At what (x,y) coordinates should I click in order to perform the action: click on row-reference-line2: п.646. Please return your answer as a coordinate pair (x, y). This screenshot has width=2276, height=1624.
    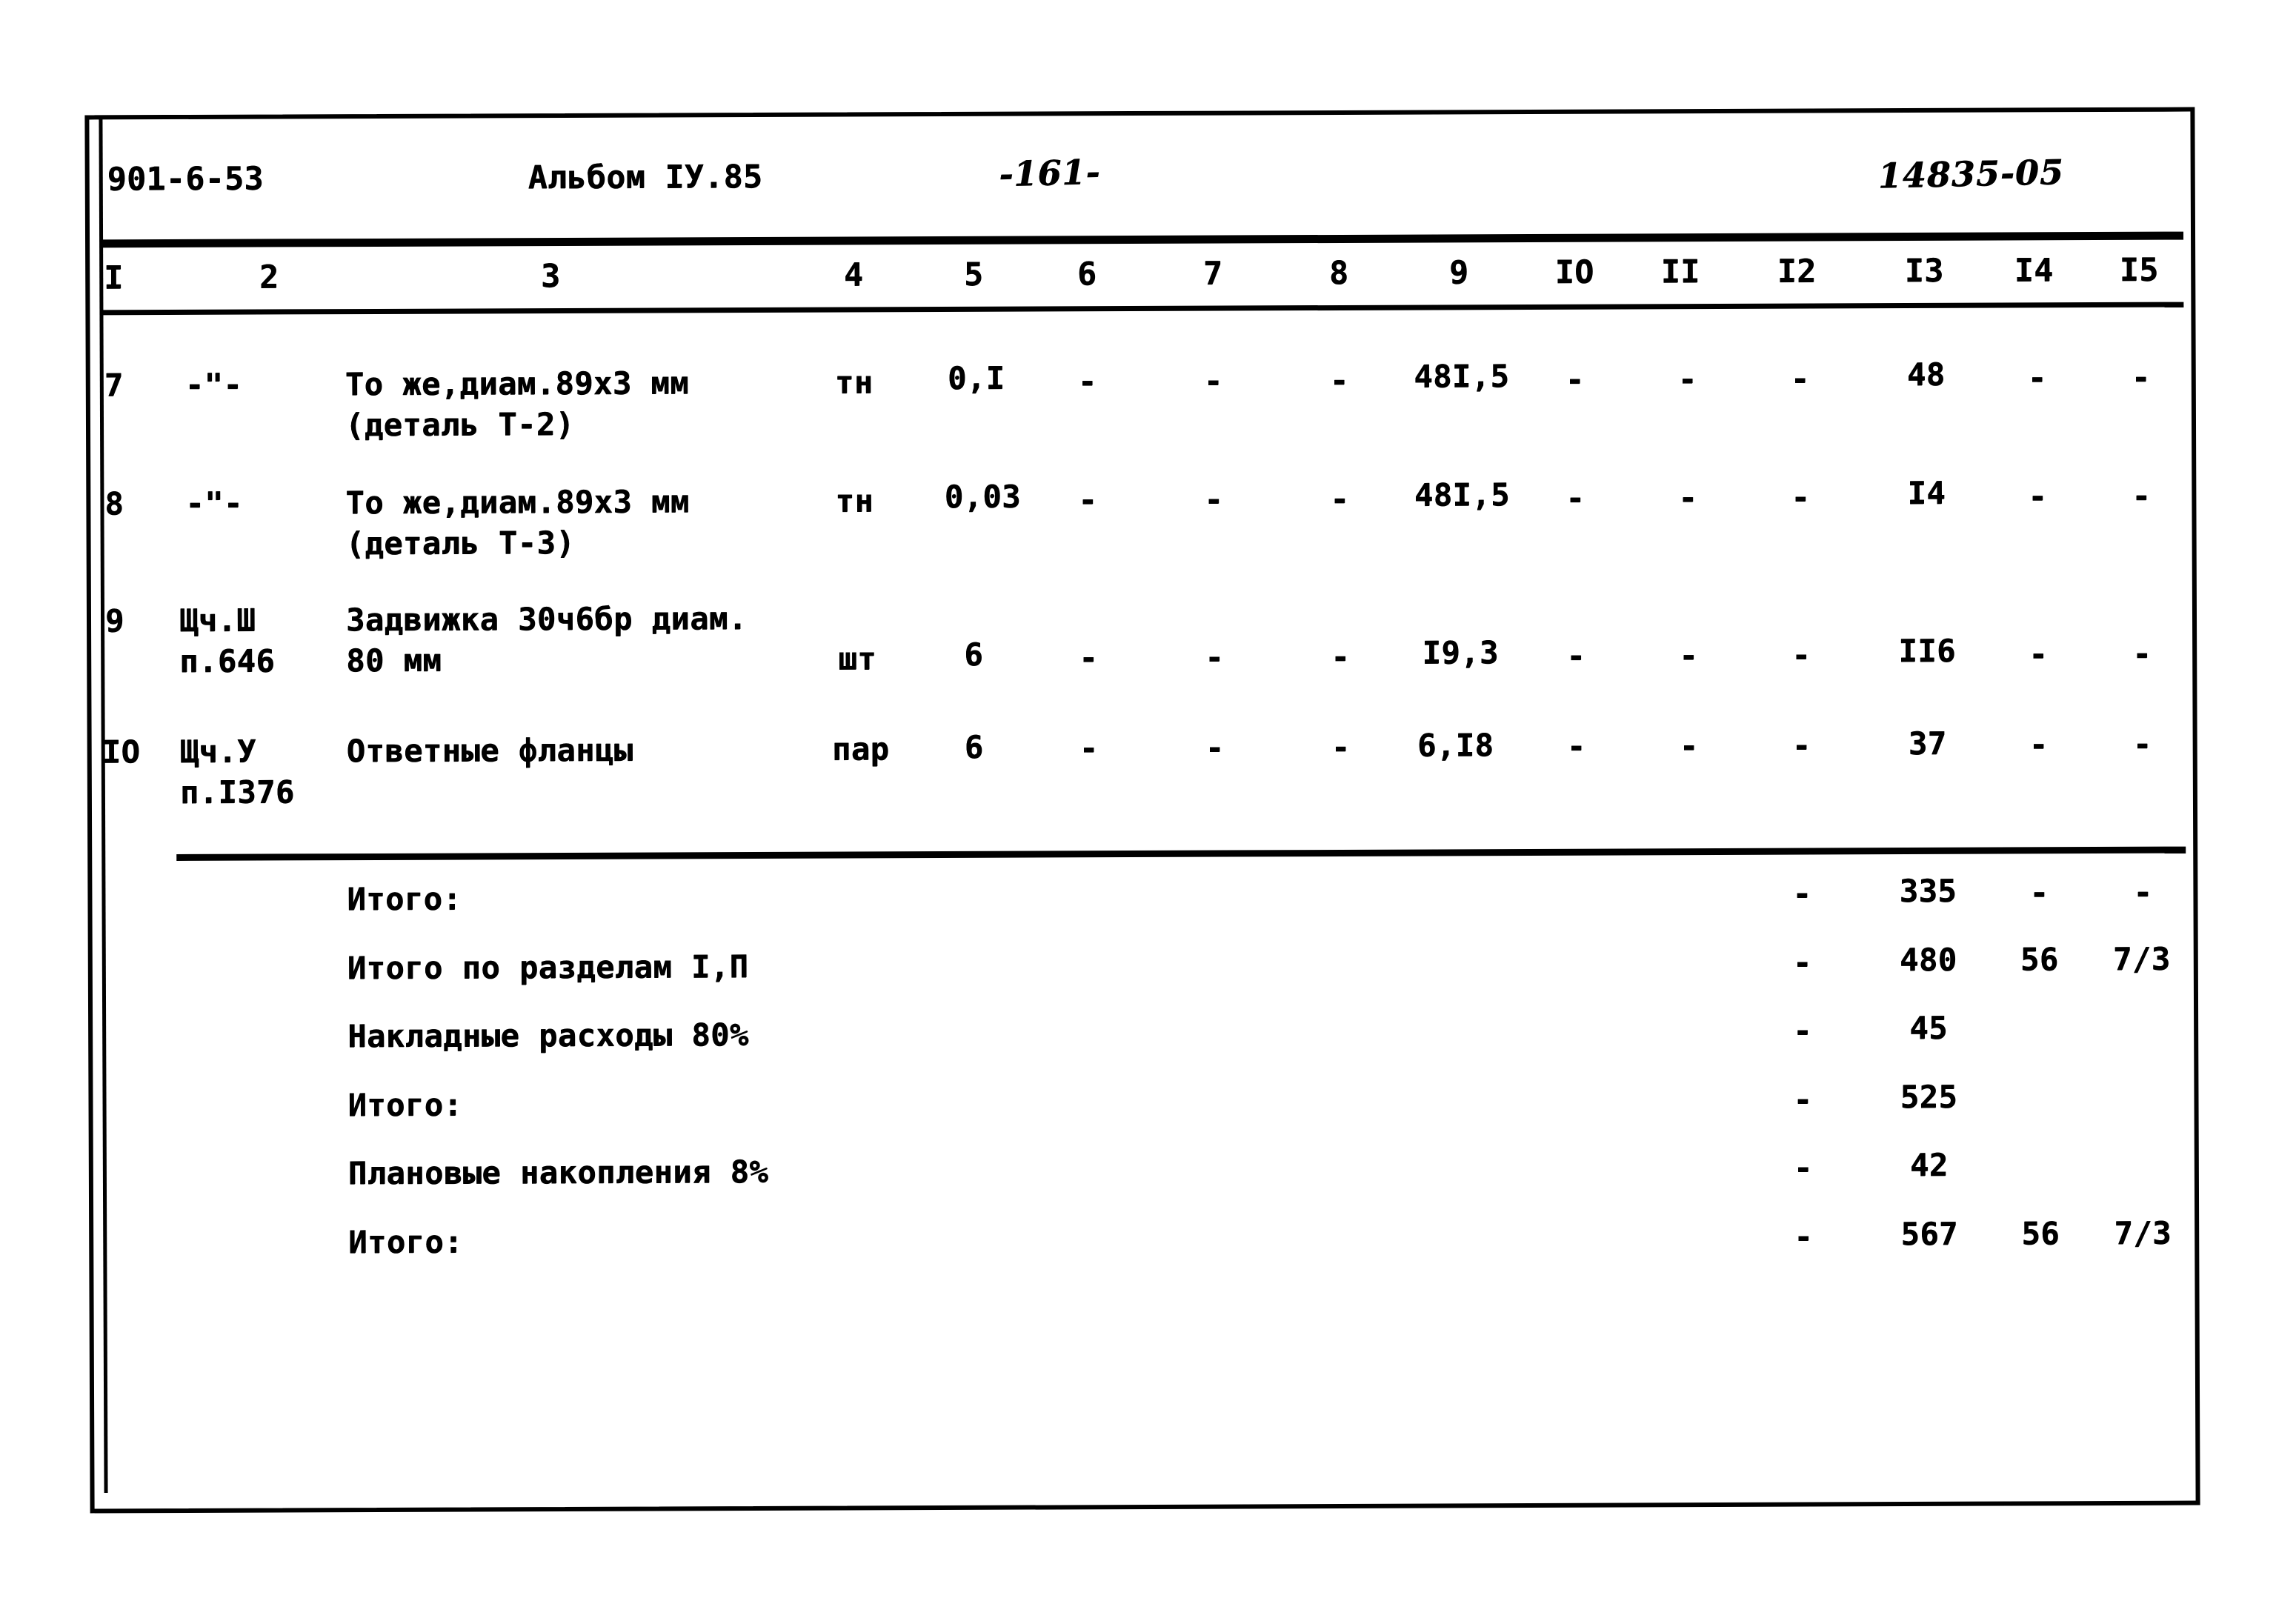
    Looking at the image, I should click on (227, 660).